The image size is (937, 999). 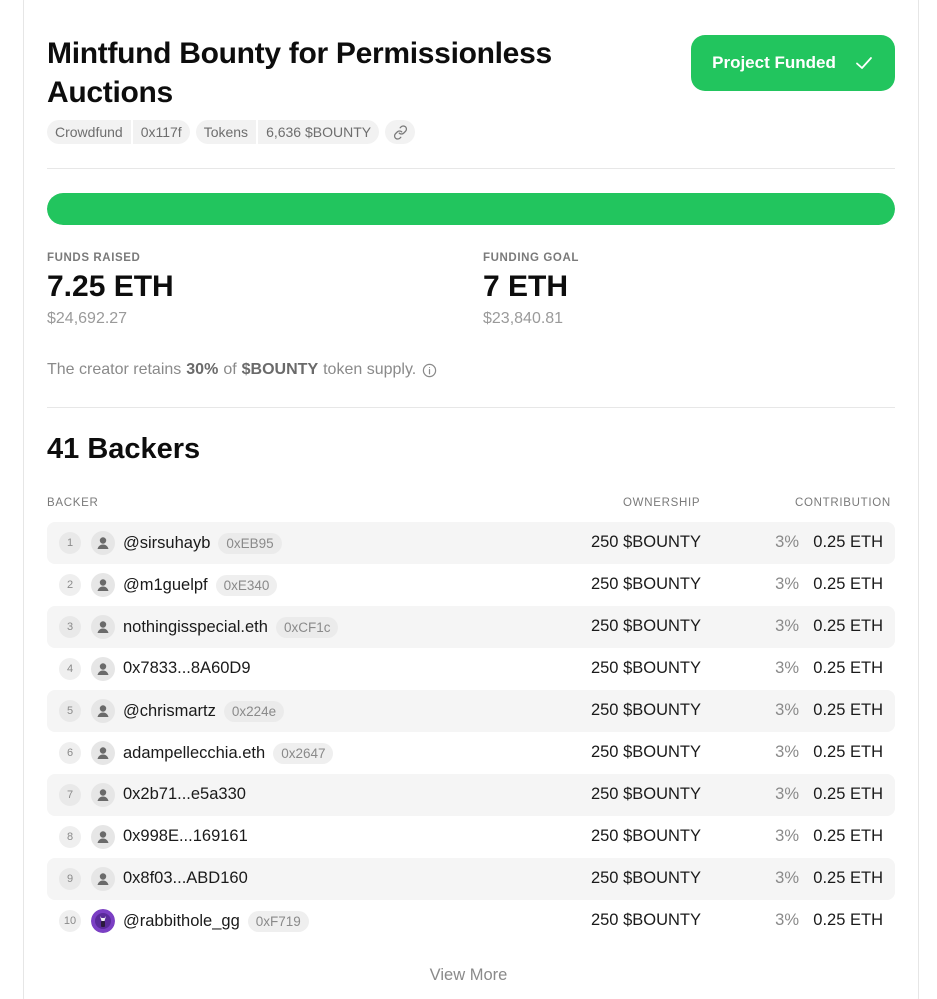 I want to click on backer-row: 8 0x998E...169161 250 $BOUNTY 3% 0.25 ETH, so click(x=471, y=837).